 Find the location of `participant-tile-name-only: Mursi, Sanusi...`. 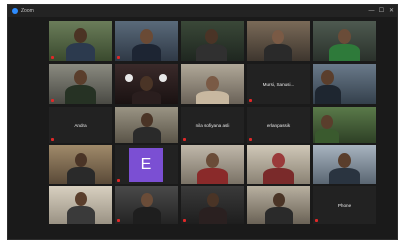

participant-tile-name-only: Mursi, Sanusi... is located at coordinates (278, 84).